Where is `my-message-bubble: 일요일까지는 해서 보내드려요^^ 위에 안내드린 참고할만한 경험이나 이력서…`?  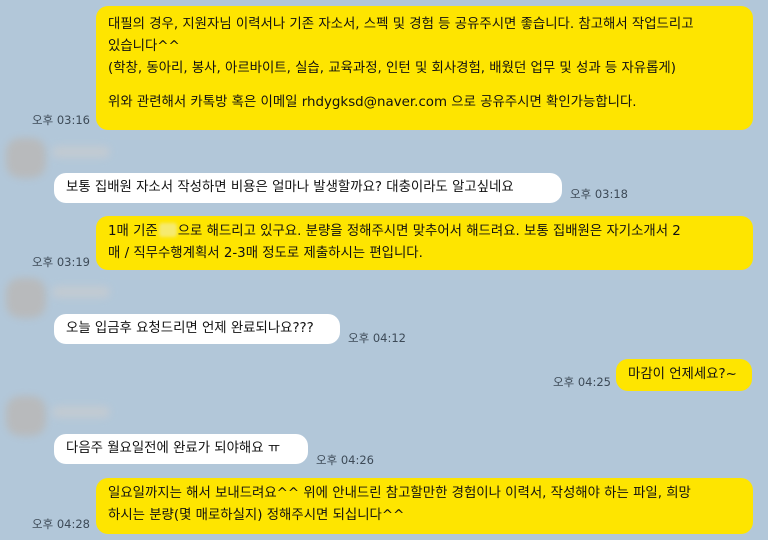 my-message-bubble: 일요일까지는 해서 보내드려요^^ 위에 안내드린 참고할만한 경험이나 이력서… is located at coordinates (424, 506).